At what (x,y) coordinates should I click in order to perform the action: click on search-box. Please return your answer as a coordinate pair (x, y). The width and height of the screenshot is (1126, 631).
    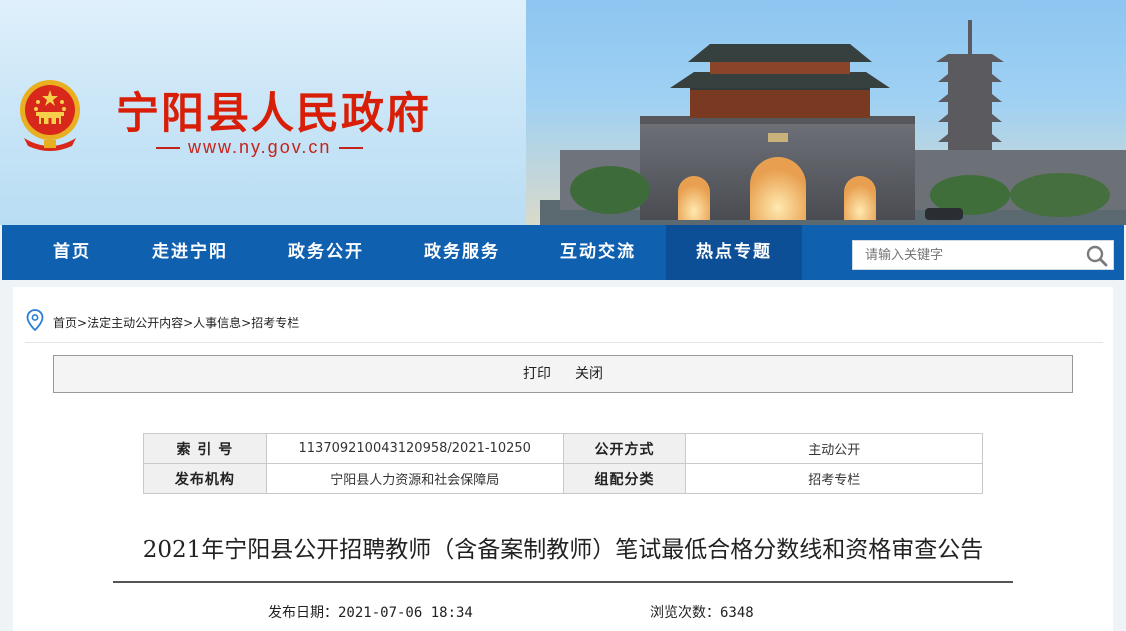
    Looking at the image, I should click on (983, 255).